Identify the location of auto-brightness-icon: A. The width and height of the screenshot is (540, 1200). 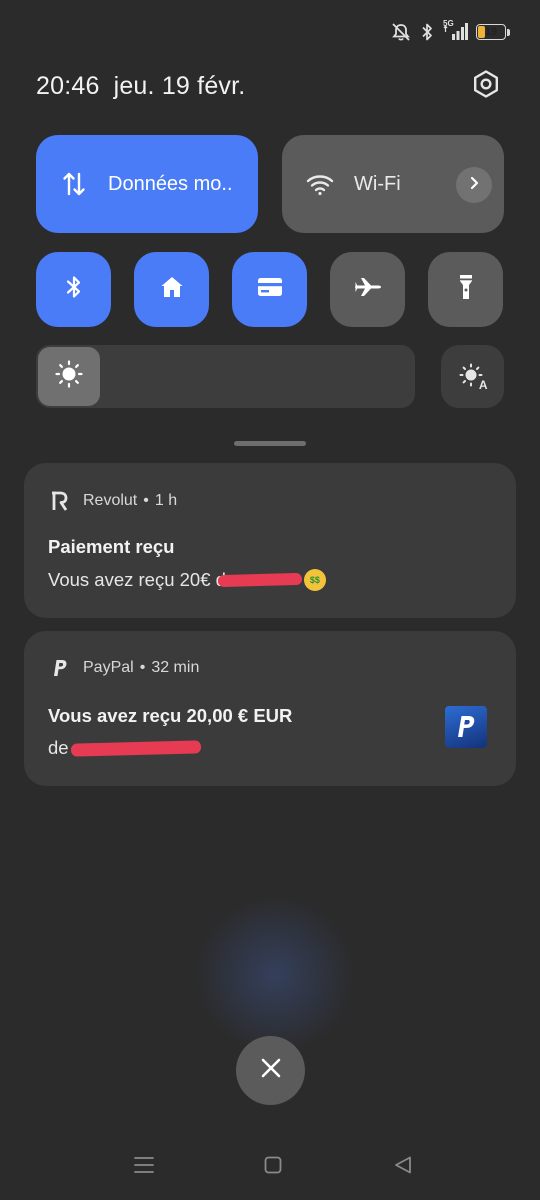
(473, 377).